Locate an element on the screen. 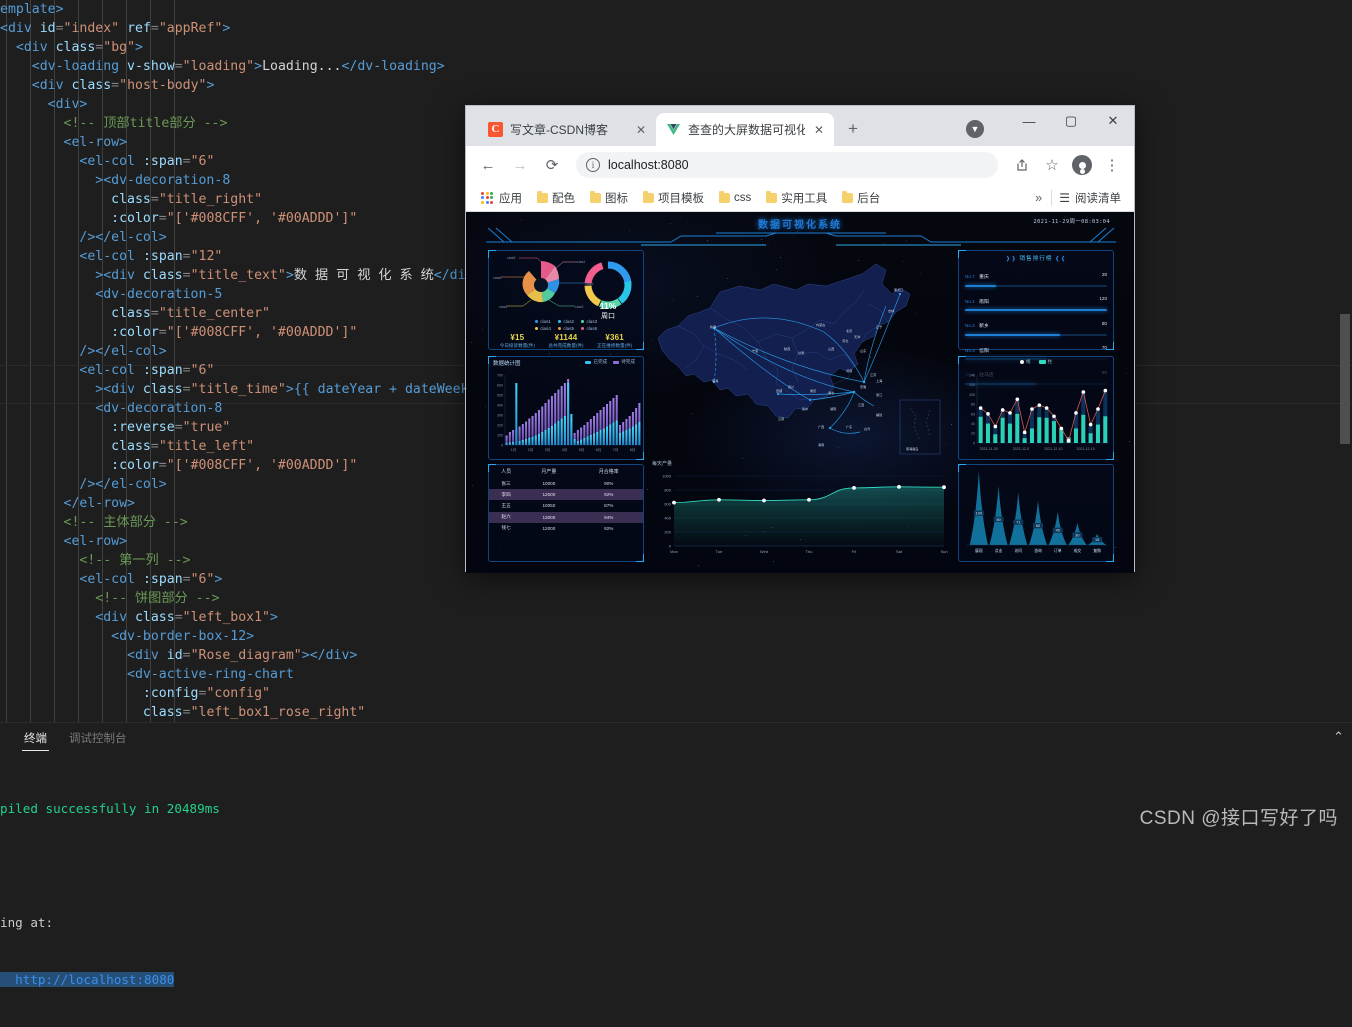 This screenshot has height=1027, width=1352. legend-swatch-icon is located at coordinates (616, 362).